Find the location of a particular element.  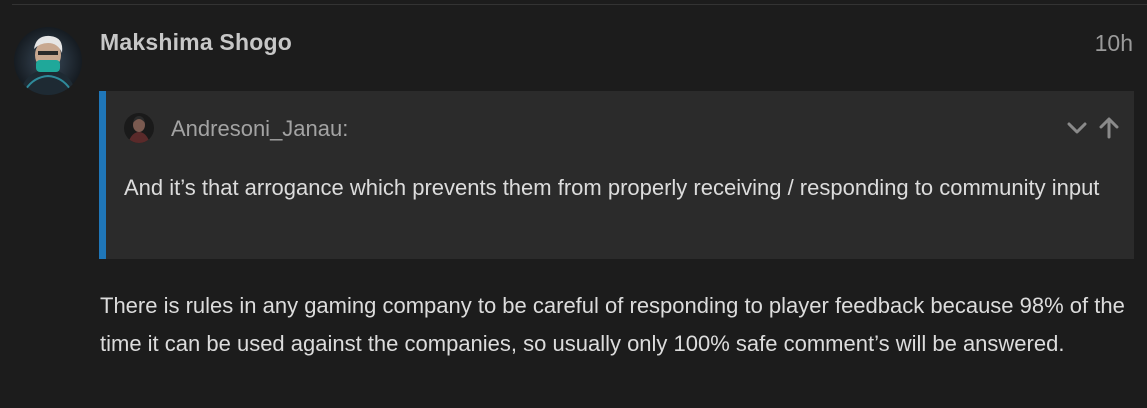

quote-controls is located at coordinates (1093, 128).